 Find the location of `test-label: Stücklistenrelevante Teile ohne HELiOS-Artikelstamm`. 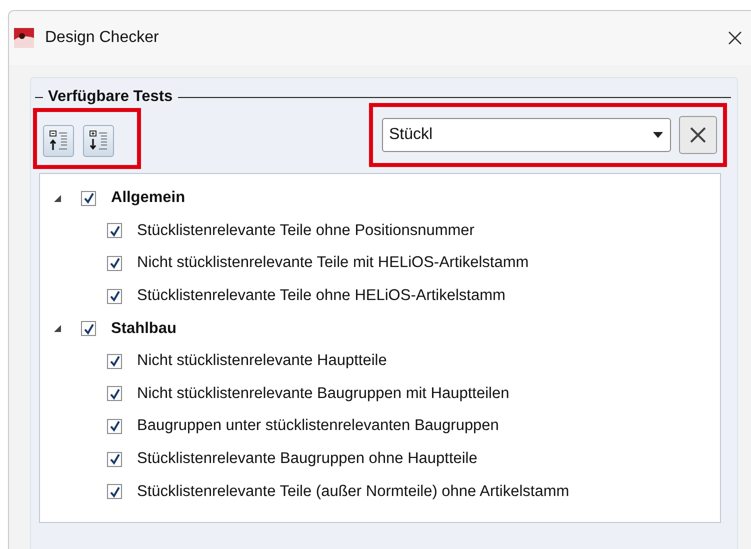

test-label: Stücklistenrelevante Teile ohne HELiOS-Artikelstamm is located at coordinates (321, 296).